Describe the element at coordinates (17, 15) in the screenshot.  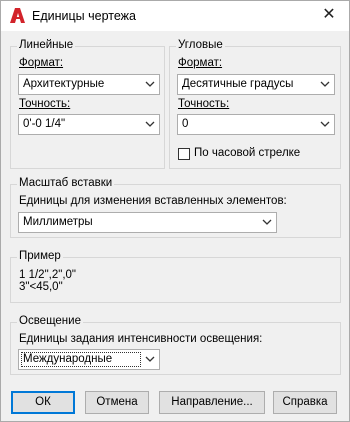
I see `autocad-logo-icon` at that location.